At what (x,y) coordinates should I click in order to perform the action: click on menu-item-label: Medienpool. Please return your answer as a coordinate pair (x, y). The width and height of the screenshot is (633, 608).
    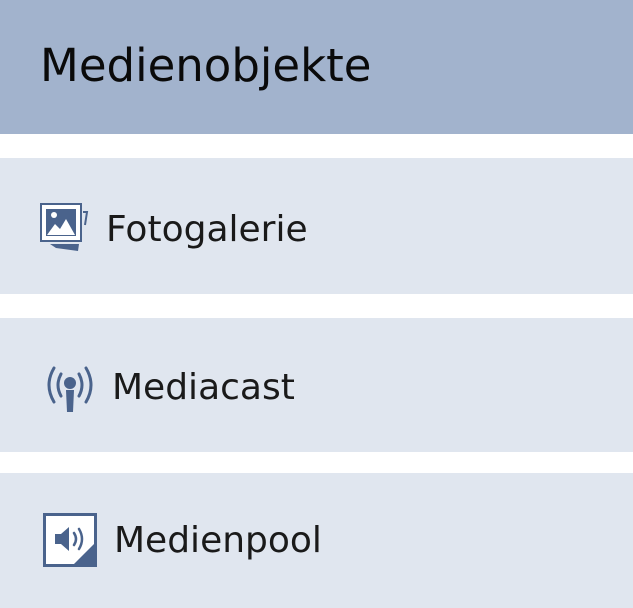
    Looking at the image, I should click on (218, 540).